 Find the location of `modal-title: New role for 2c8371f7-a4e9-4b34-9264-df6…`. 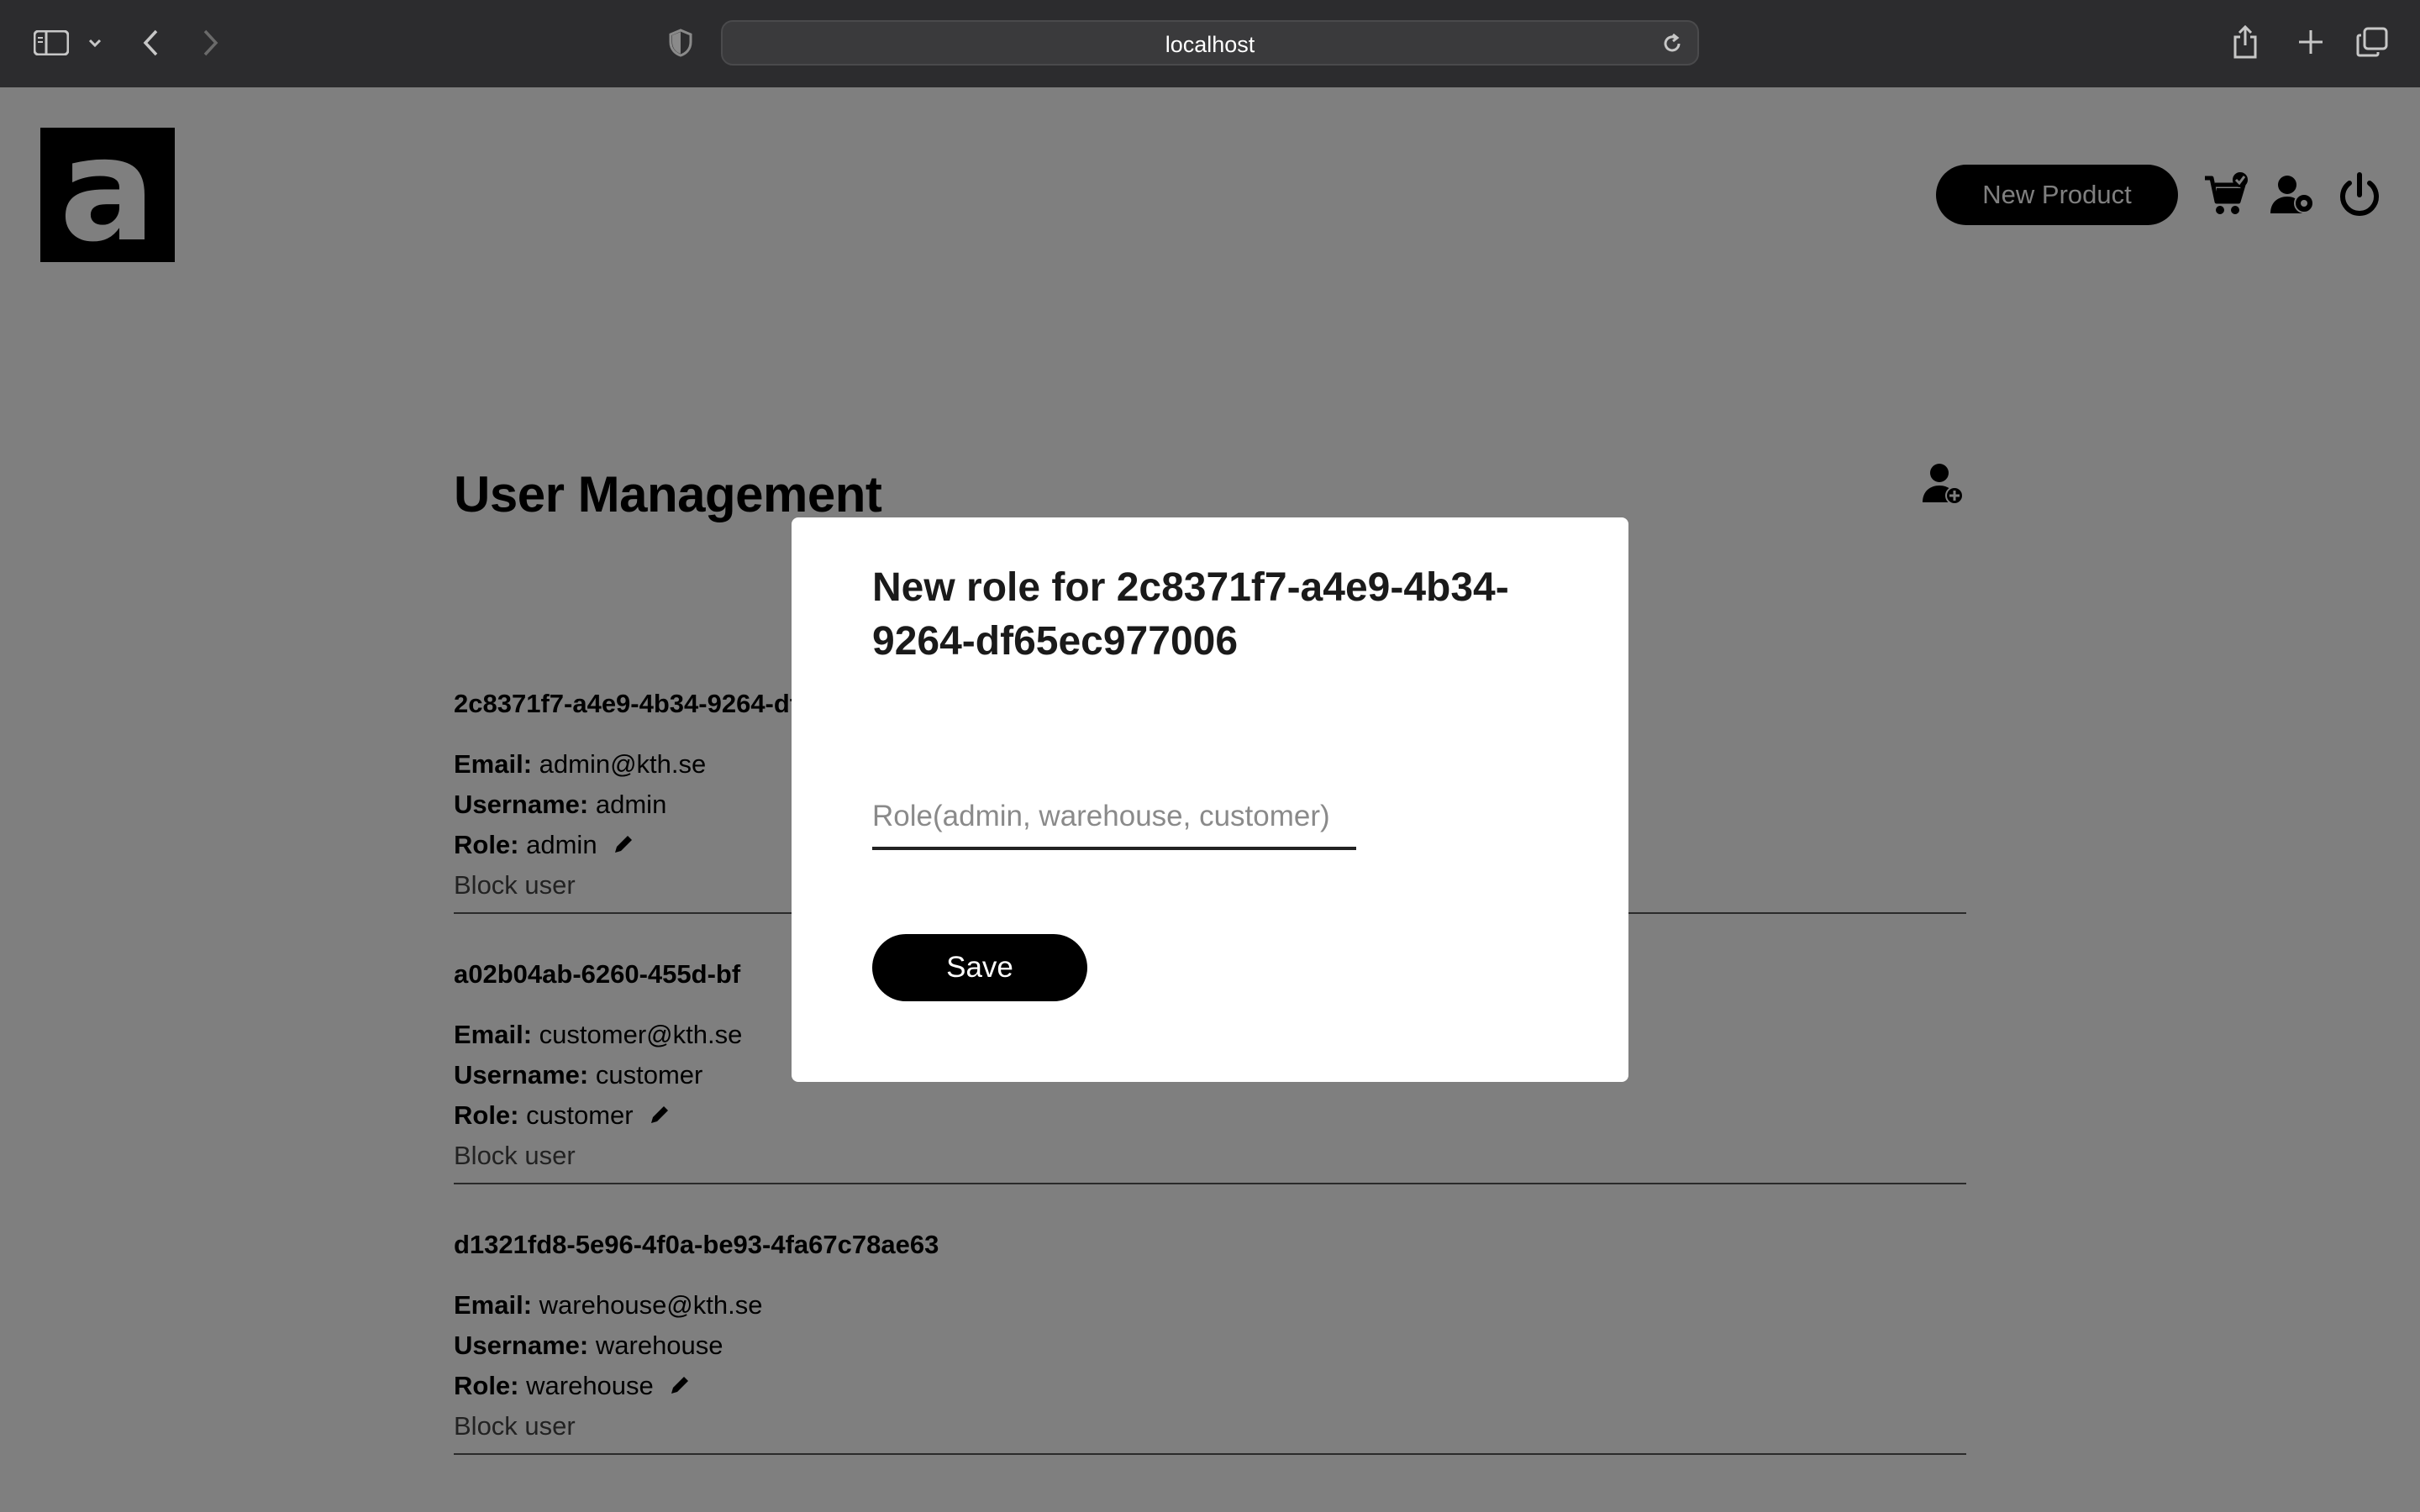

modal-title: New role for 2c8371f7-a4e9-4b34-9264-df6… is located at coordinates (1191, 614).